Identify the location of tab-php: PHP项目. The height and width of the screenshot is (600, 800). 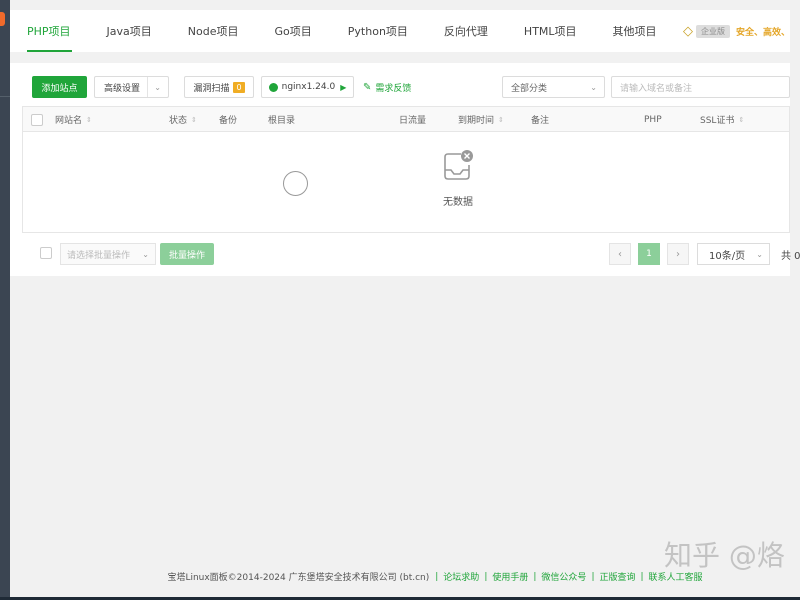
(49, 31).